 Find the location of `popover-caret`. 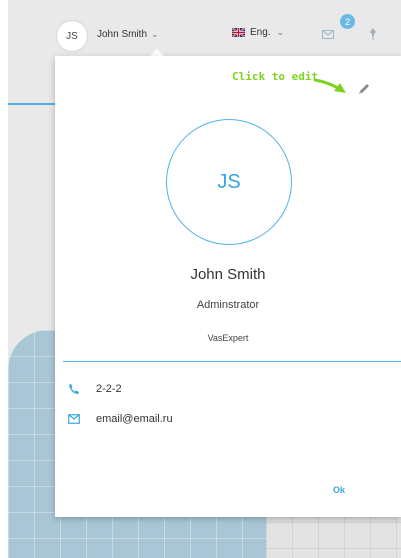

popover-caret is located at coordinates (157, 52).